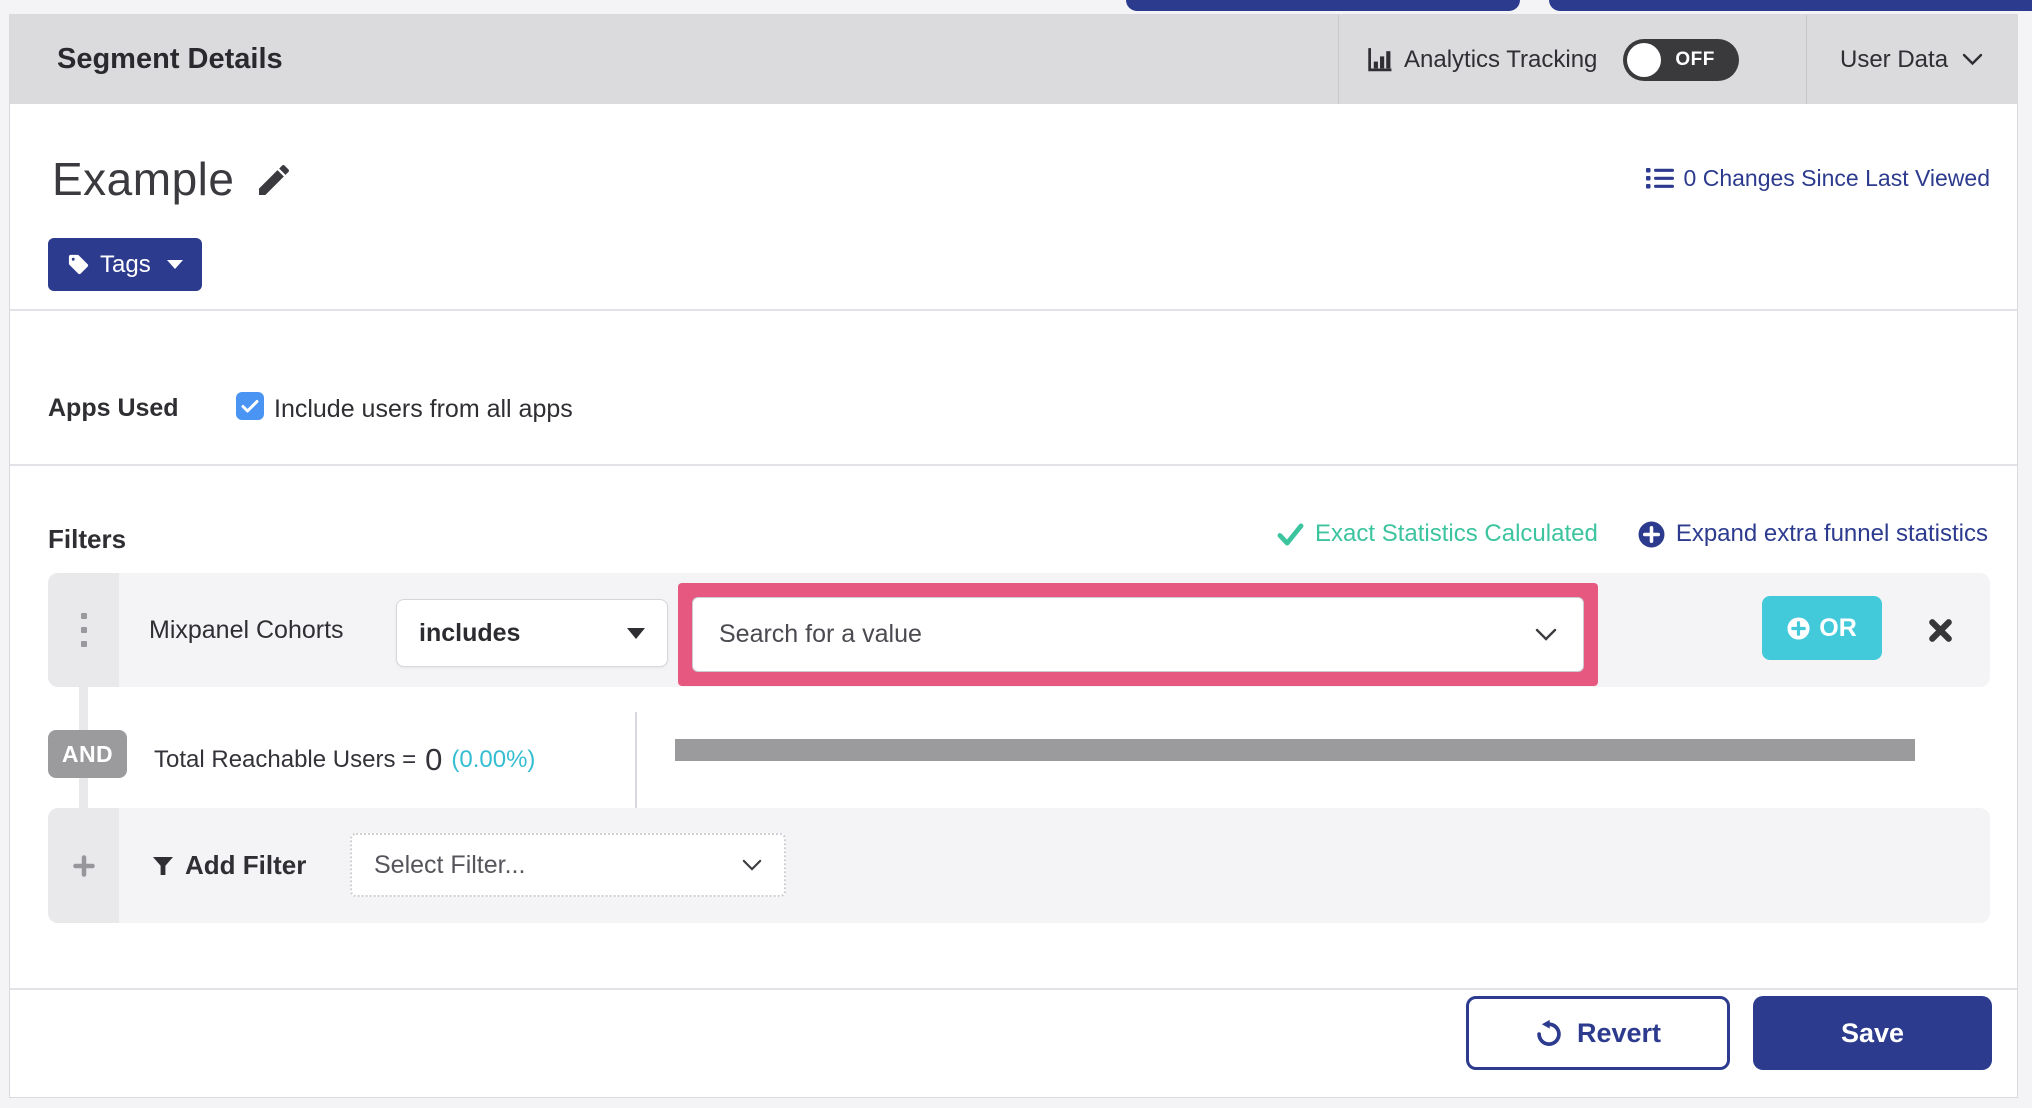 The height and width of the screenshot is (1108, 2032). Describe the element at coordinates (636, 633) in the screenshot. I see `triangle-down-icon` at that location.